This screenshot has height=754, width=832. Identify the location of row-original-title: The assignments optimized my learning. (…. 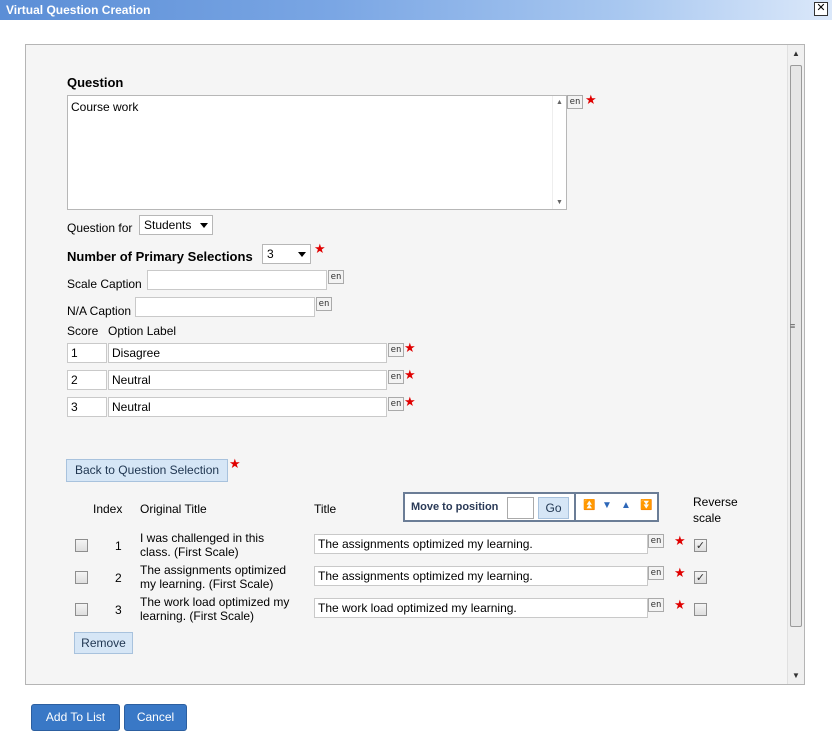
(213, 577).